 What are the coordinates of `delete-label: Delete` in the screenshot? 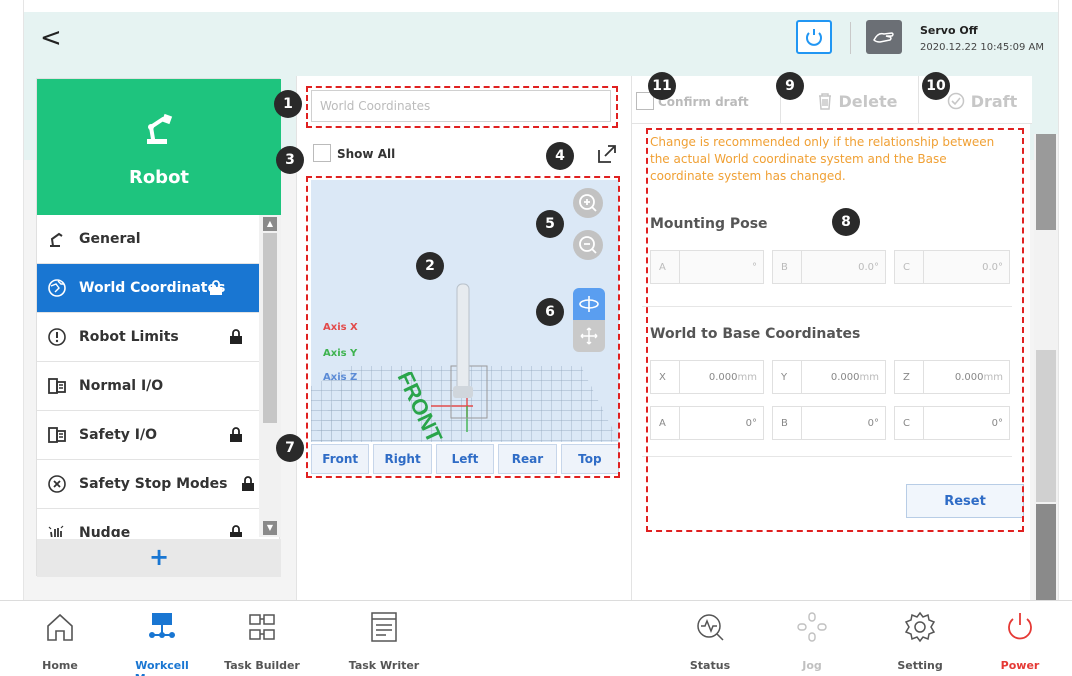 It's located at (868, 101).